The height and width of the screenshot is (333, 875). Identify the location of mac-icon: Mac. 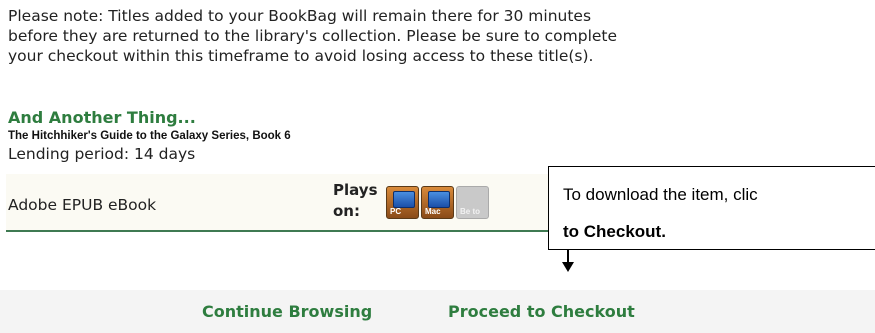
(437, 202).